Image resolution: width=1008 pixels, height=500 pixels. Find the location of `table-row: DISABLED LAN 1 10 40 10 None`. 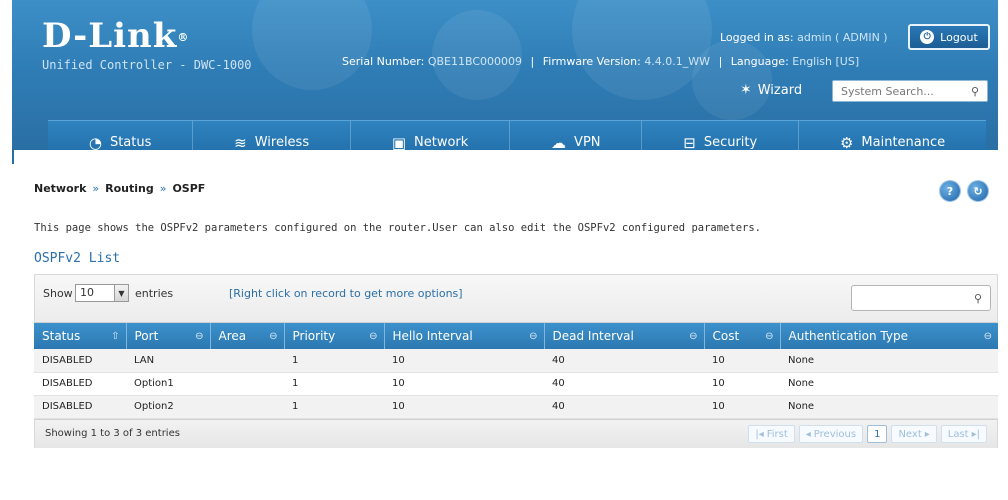

table-row: DISABLED LAN 1 10 40 10 None is located at coordinates (516, 361).